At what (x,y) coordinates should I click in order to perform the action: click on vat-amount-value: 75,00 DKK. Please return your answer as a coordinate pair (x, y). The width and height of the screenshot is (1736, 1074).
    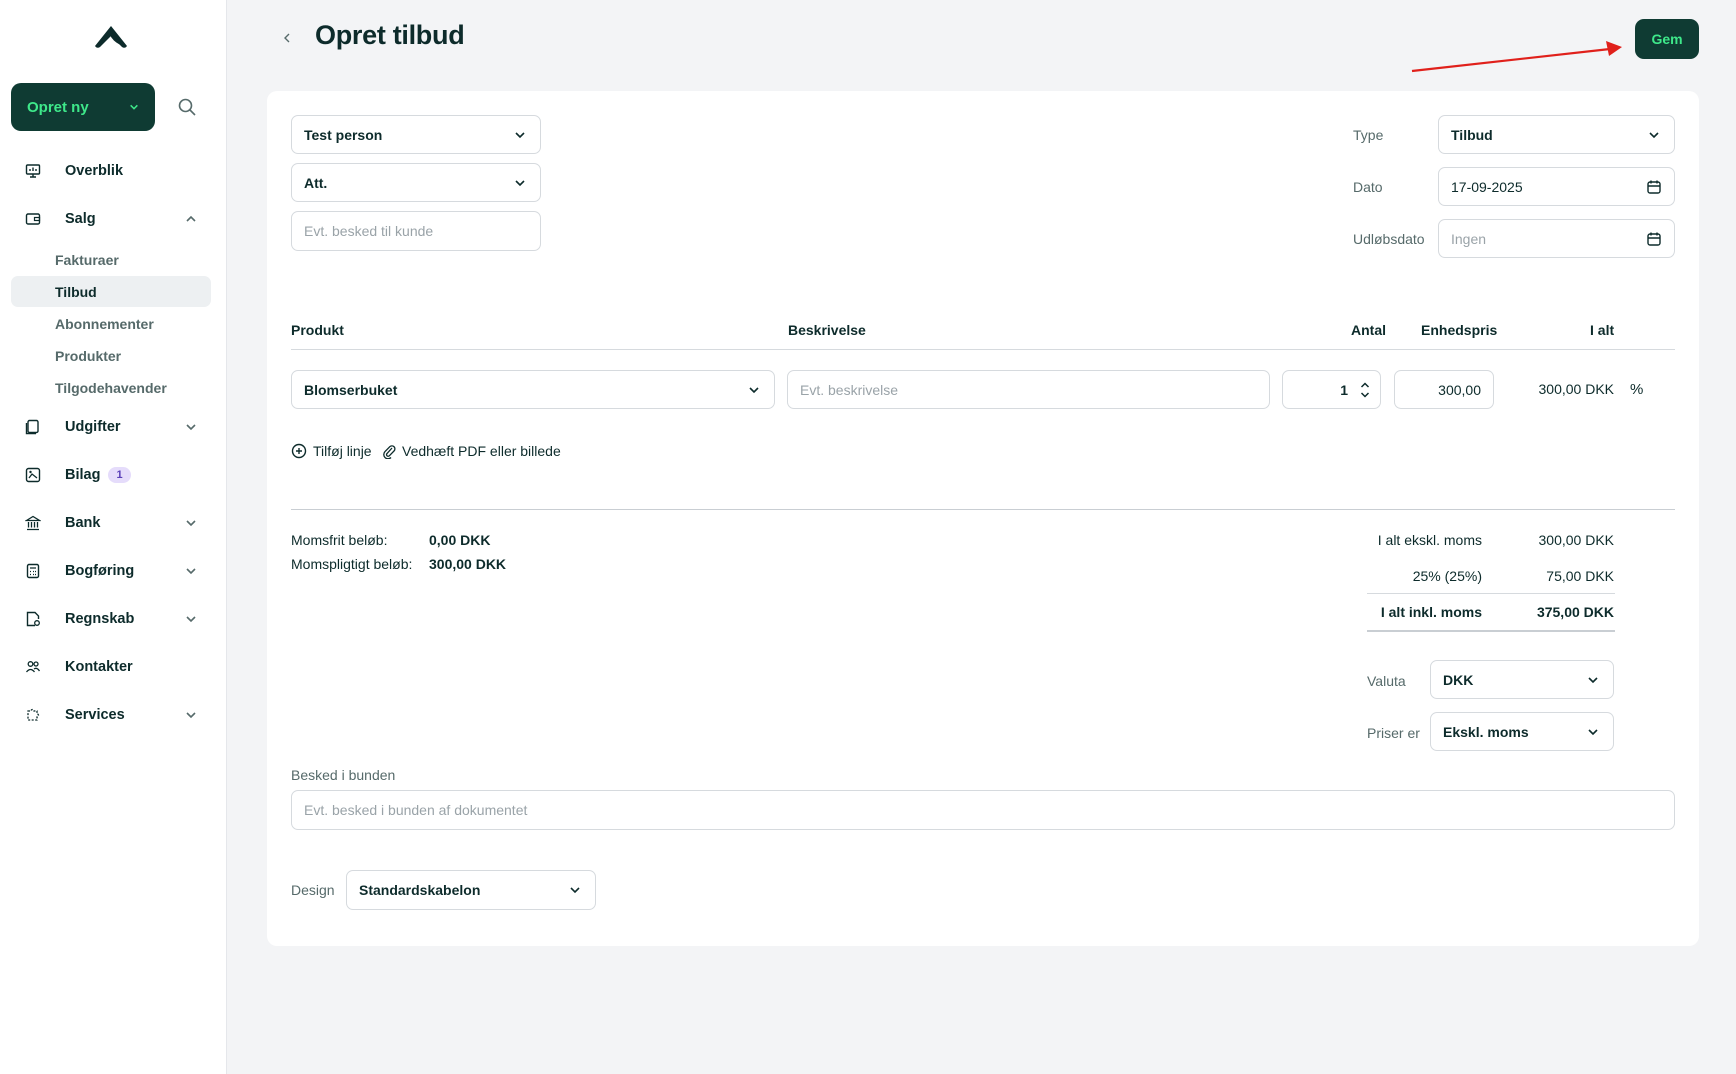
    Looking at the image, I should click on (1580, 576).